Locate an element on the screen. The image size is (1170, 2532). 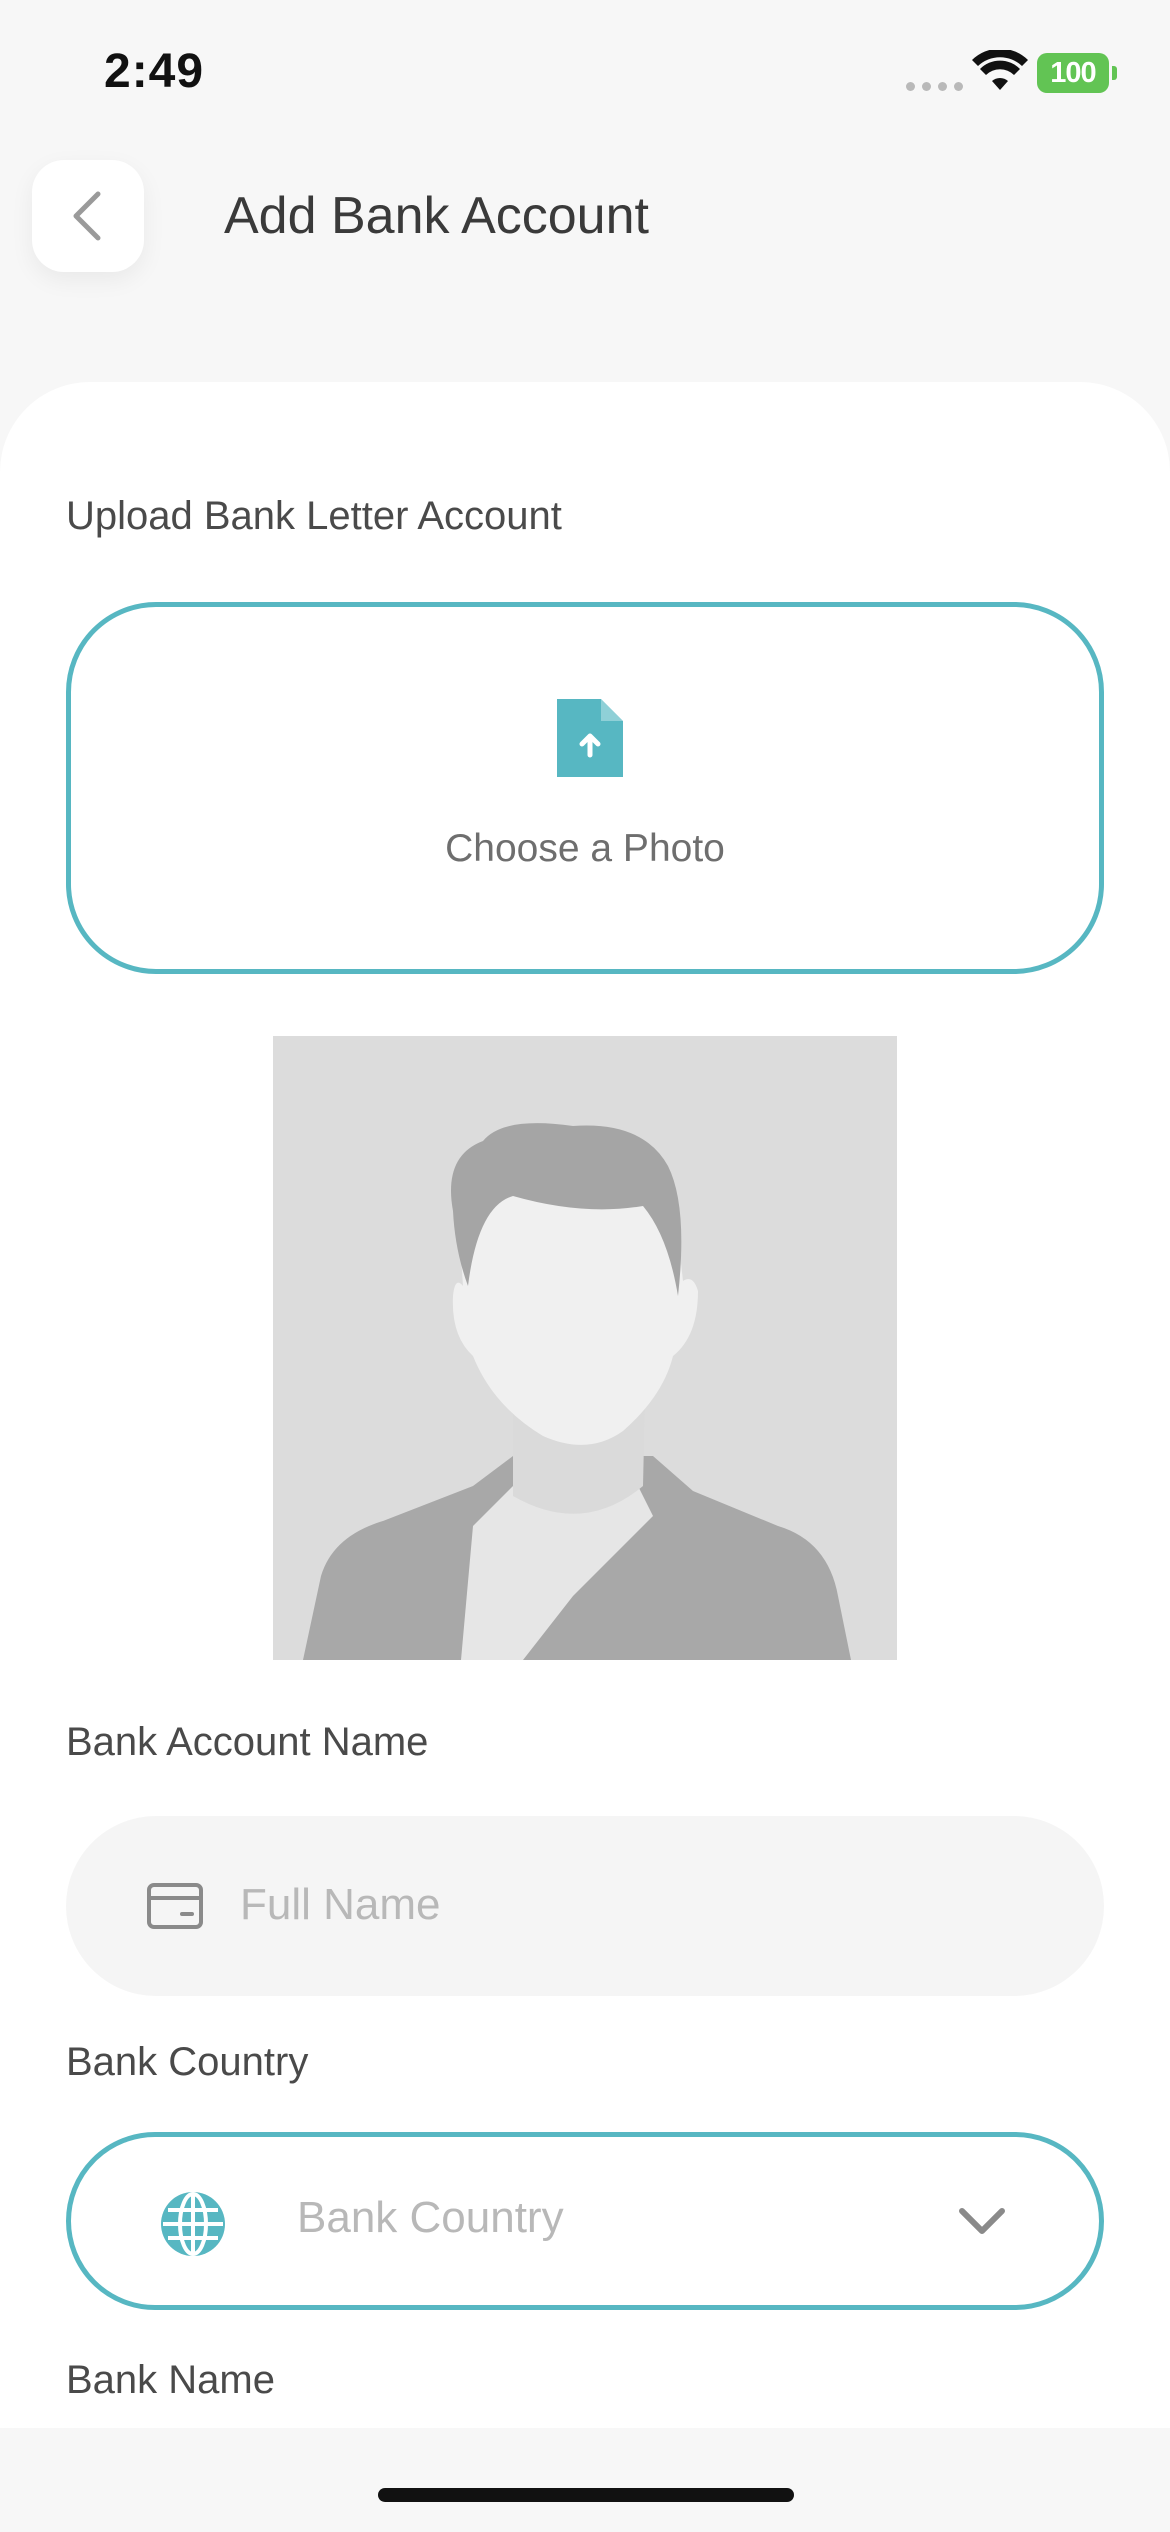
bank-country-select: Bank Country is located at coordinates (585, 2221).